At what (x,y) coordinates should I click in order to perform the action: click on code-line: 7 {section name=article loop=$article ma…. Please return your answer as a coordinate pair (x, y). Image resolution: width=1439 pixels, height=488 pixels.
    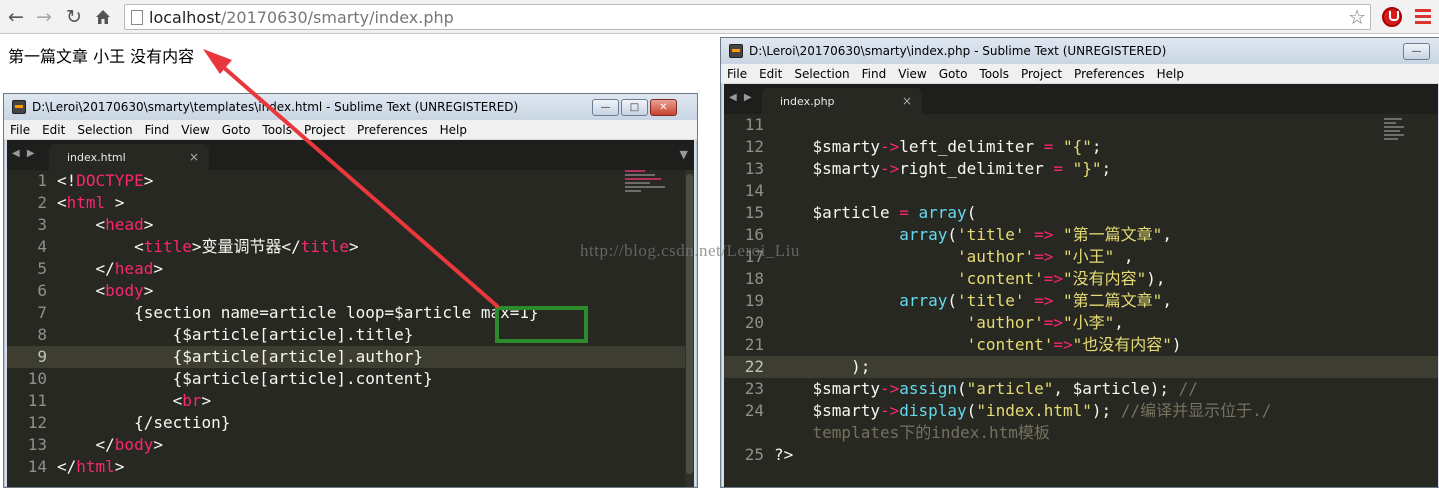
    Looking at the image, I should click on (350, 313).